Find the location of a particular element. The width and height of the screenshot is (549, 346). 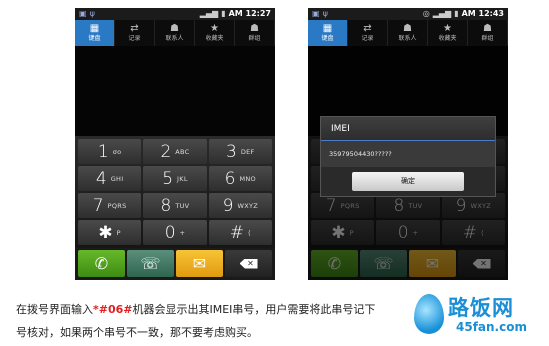

backspace-icon: ✕ is located at coordinates (248, 263).